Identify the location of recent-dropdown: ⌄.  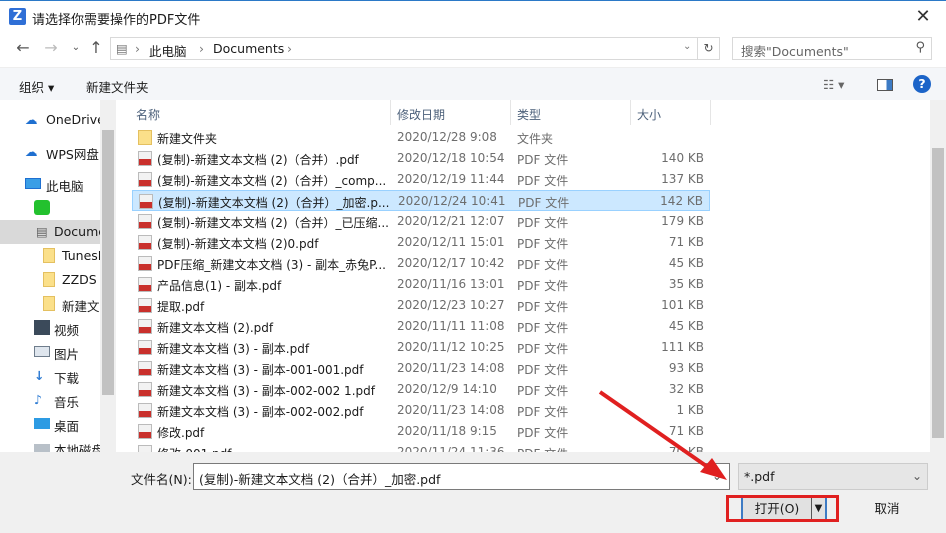
(76, 48).